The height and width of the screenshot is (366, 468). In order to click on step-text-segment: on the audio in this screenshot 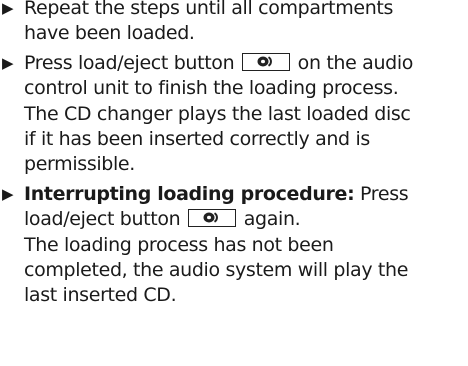, I will do `click(355, 62)`.